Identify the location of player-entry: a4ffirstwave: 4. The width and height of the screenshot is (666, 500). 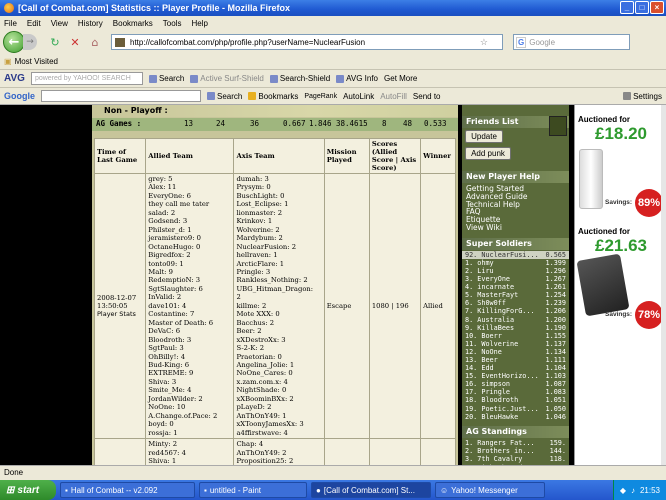
(262, 432).